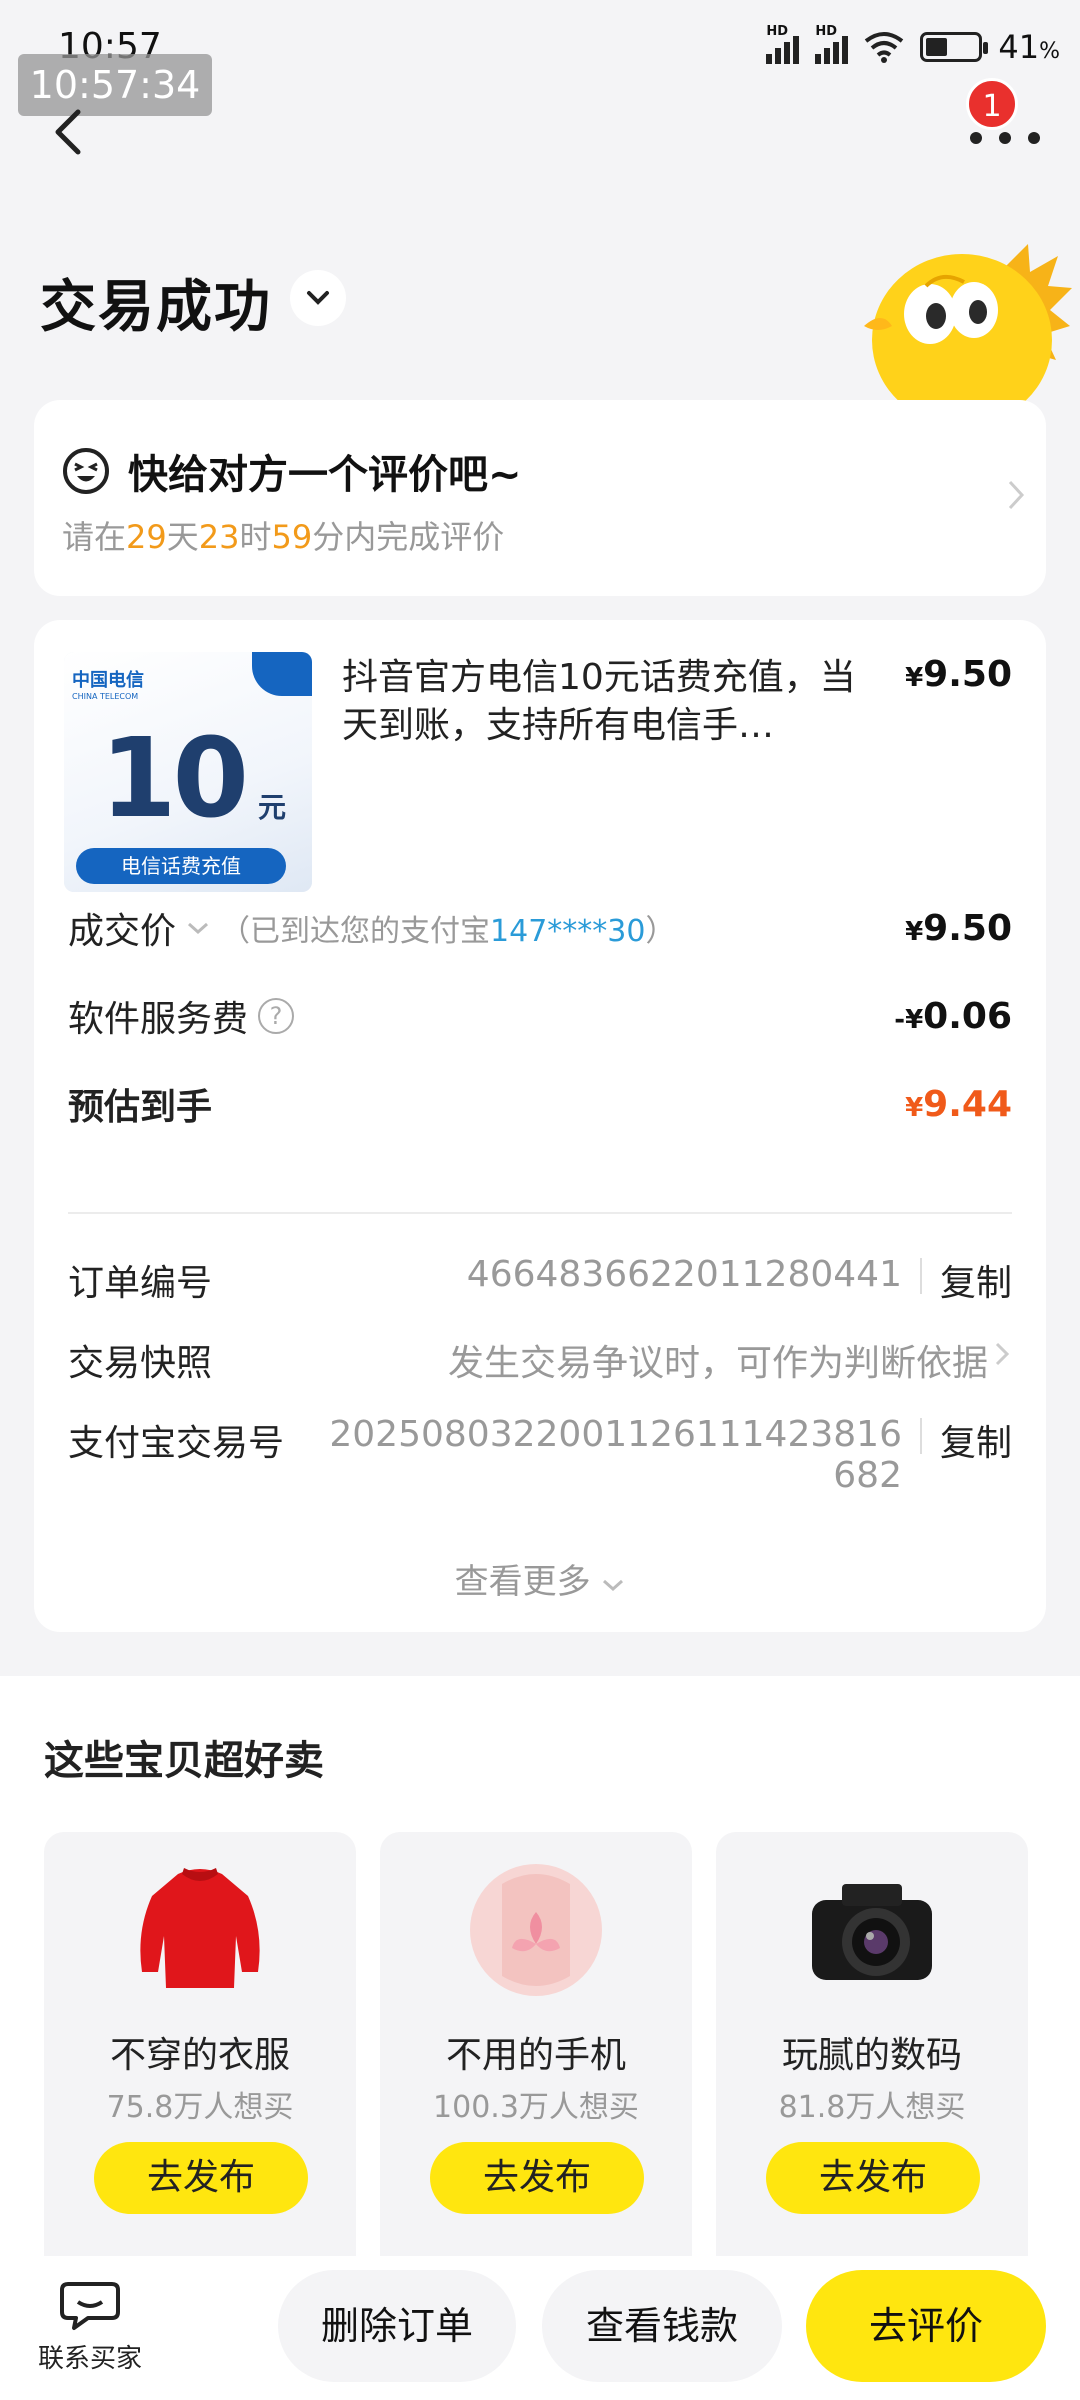 This screenshot has height=2400, width=1080. I want to click on wifi-icon, so click(884, 47).